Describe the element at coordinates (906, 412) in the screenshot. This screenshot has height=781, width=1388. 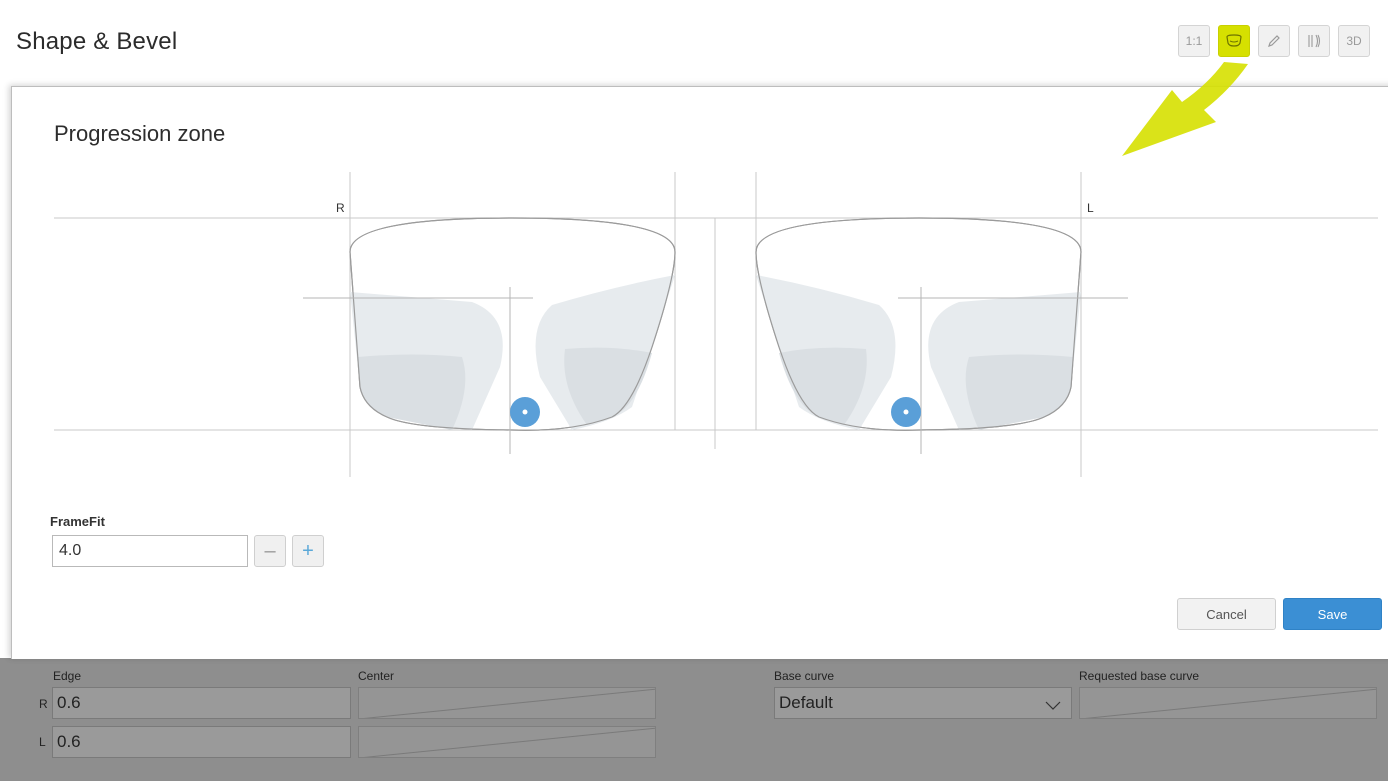
I see `left-near-point-marker` at that location.